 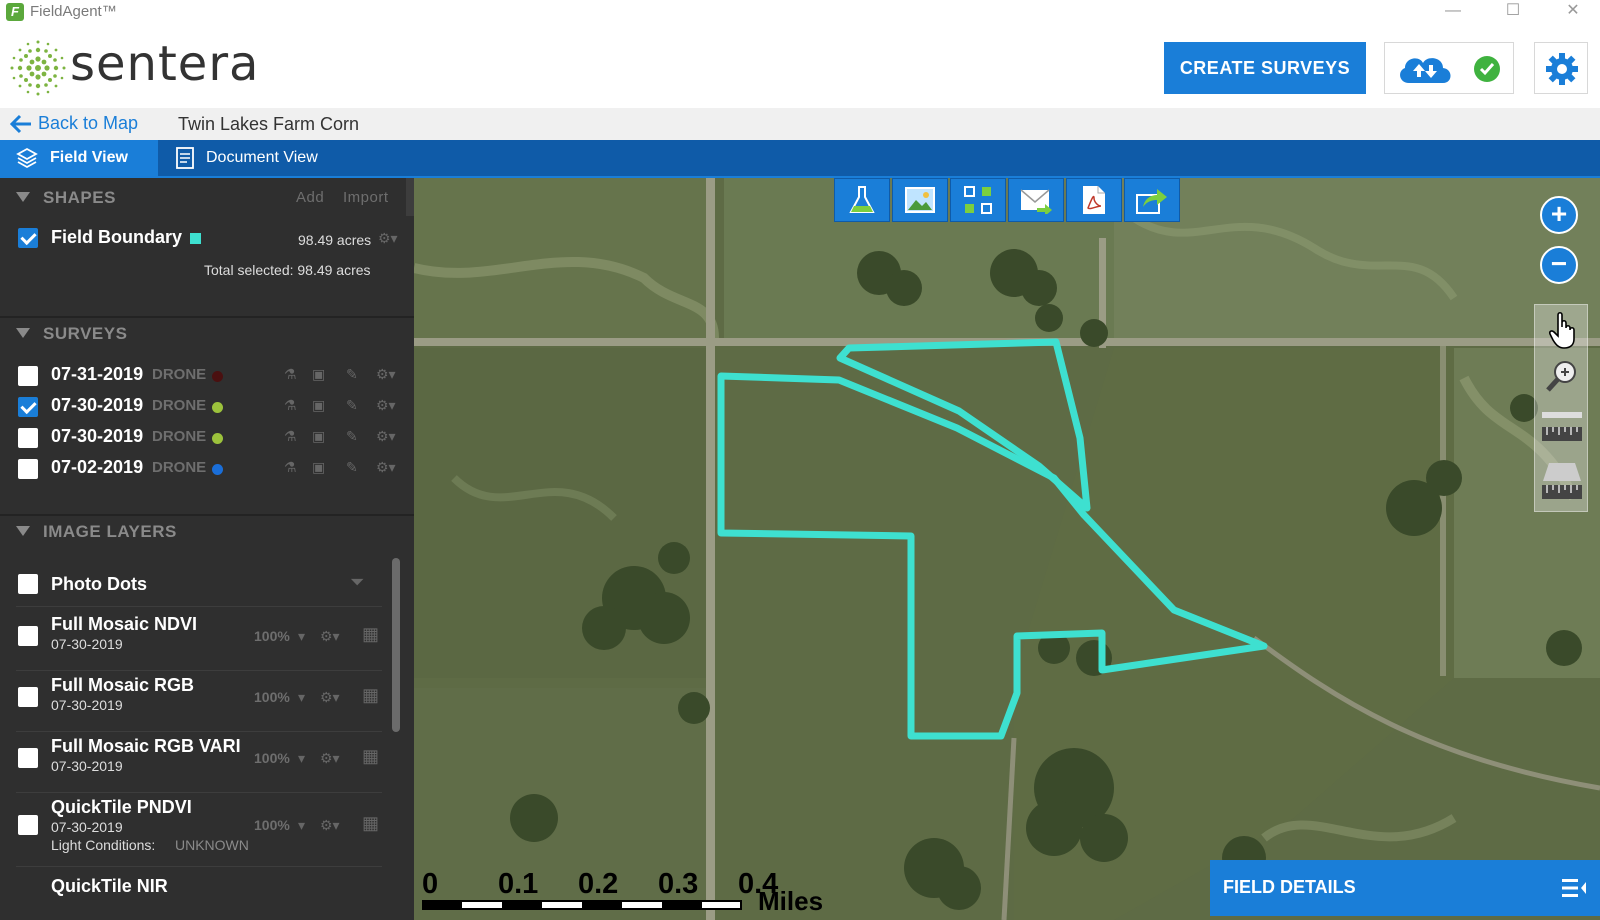 I want to click on image-layer-row: Full Mosaic RGB 07-30-2019 100% ▾ ⚙▾ ▦, so click(x=200, y=704).